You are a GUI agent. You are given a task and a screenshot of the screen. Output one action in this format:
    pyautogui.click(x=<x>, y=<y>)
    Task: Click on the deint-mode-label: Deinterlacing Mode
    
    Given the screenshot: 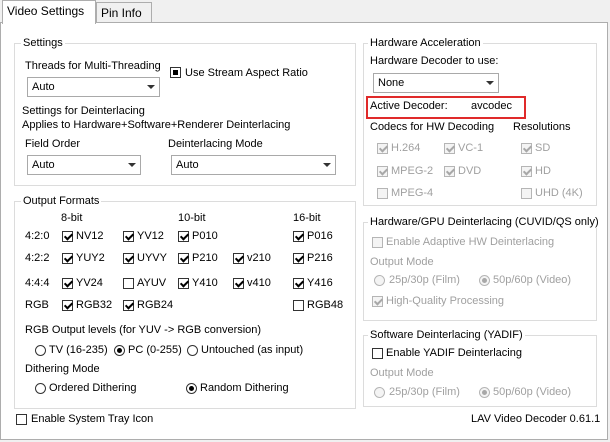 What is the action you would take?
    pyautogui.click(x=215, y=144)
    